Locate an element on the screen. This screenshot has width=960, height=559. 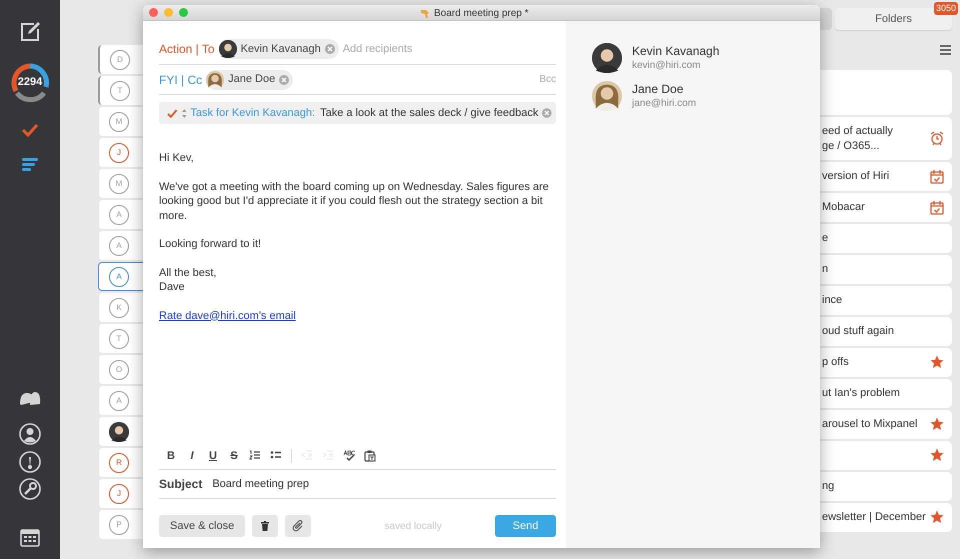
unread-donut-icon is located at coordinates (30, 83).